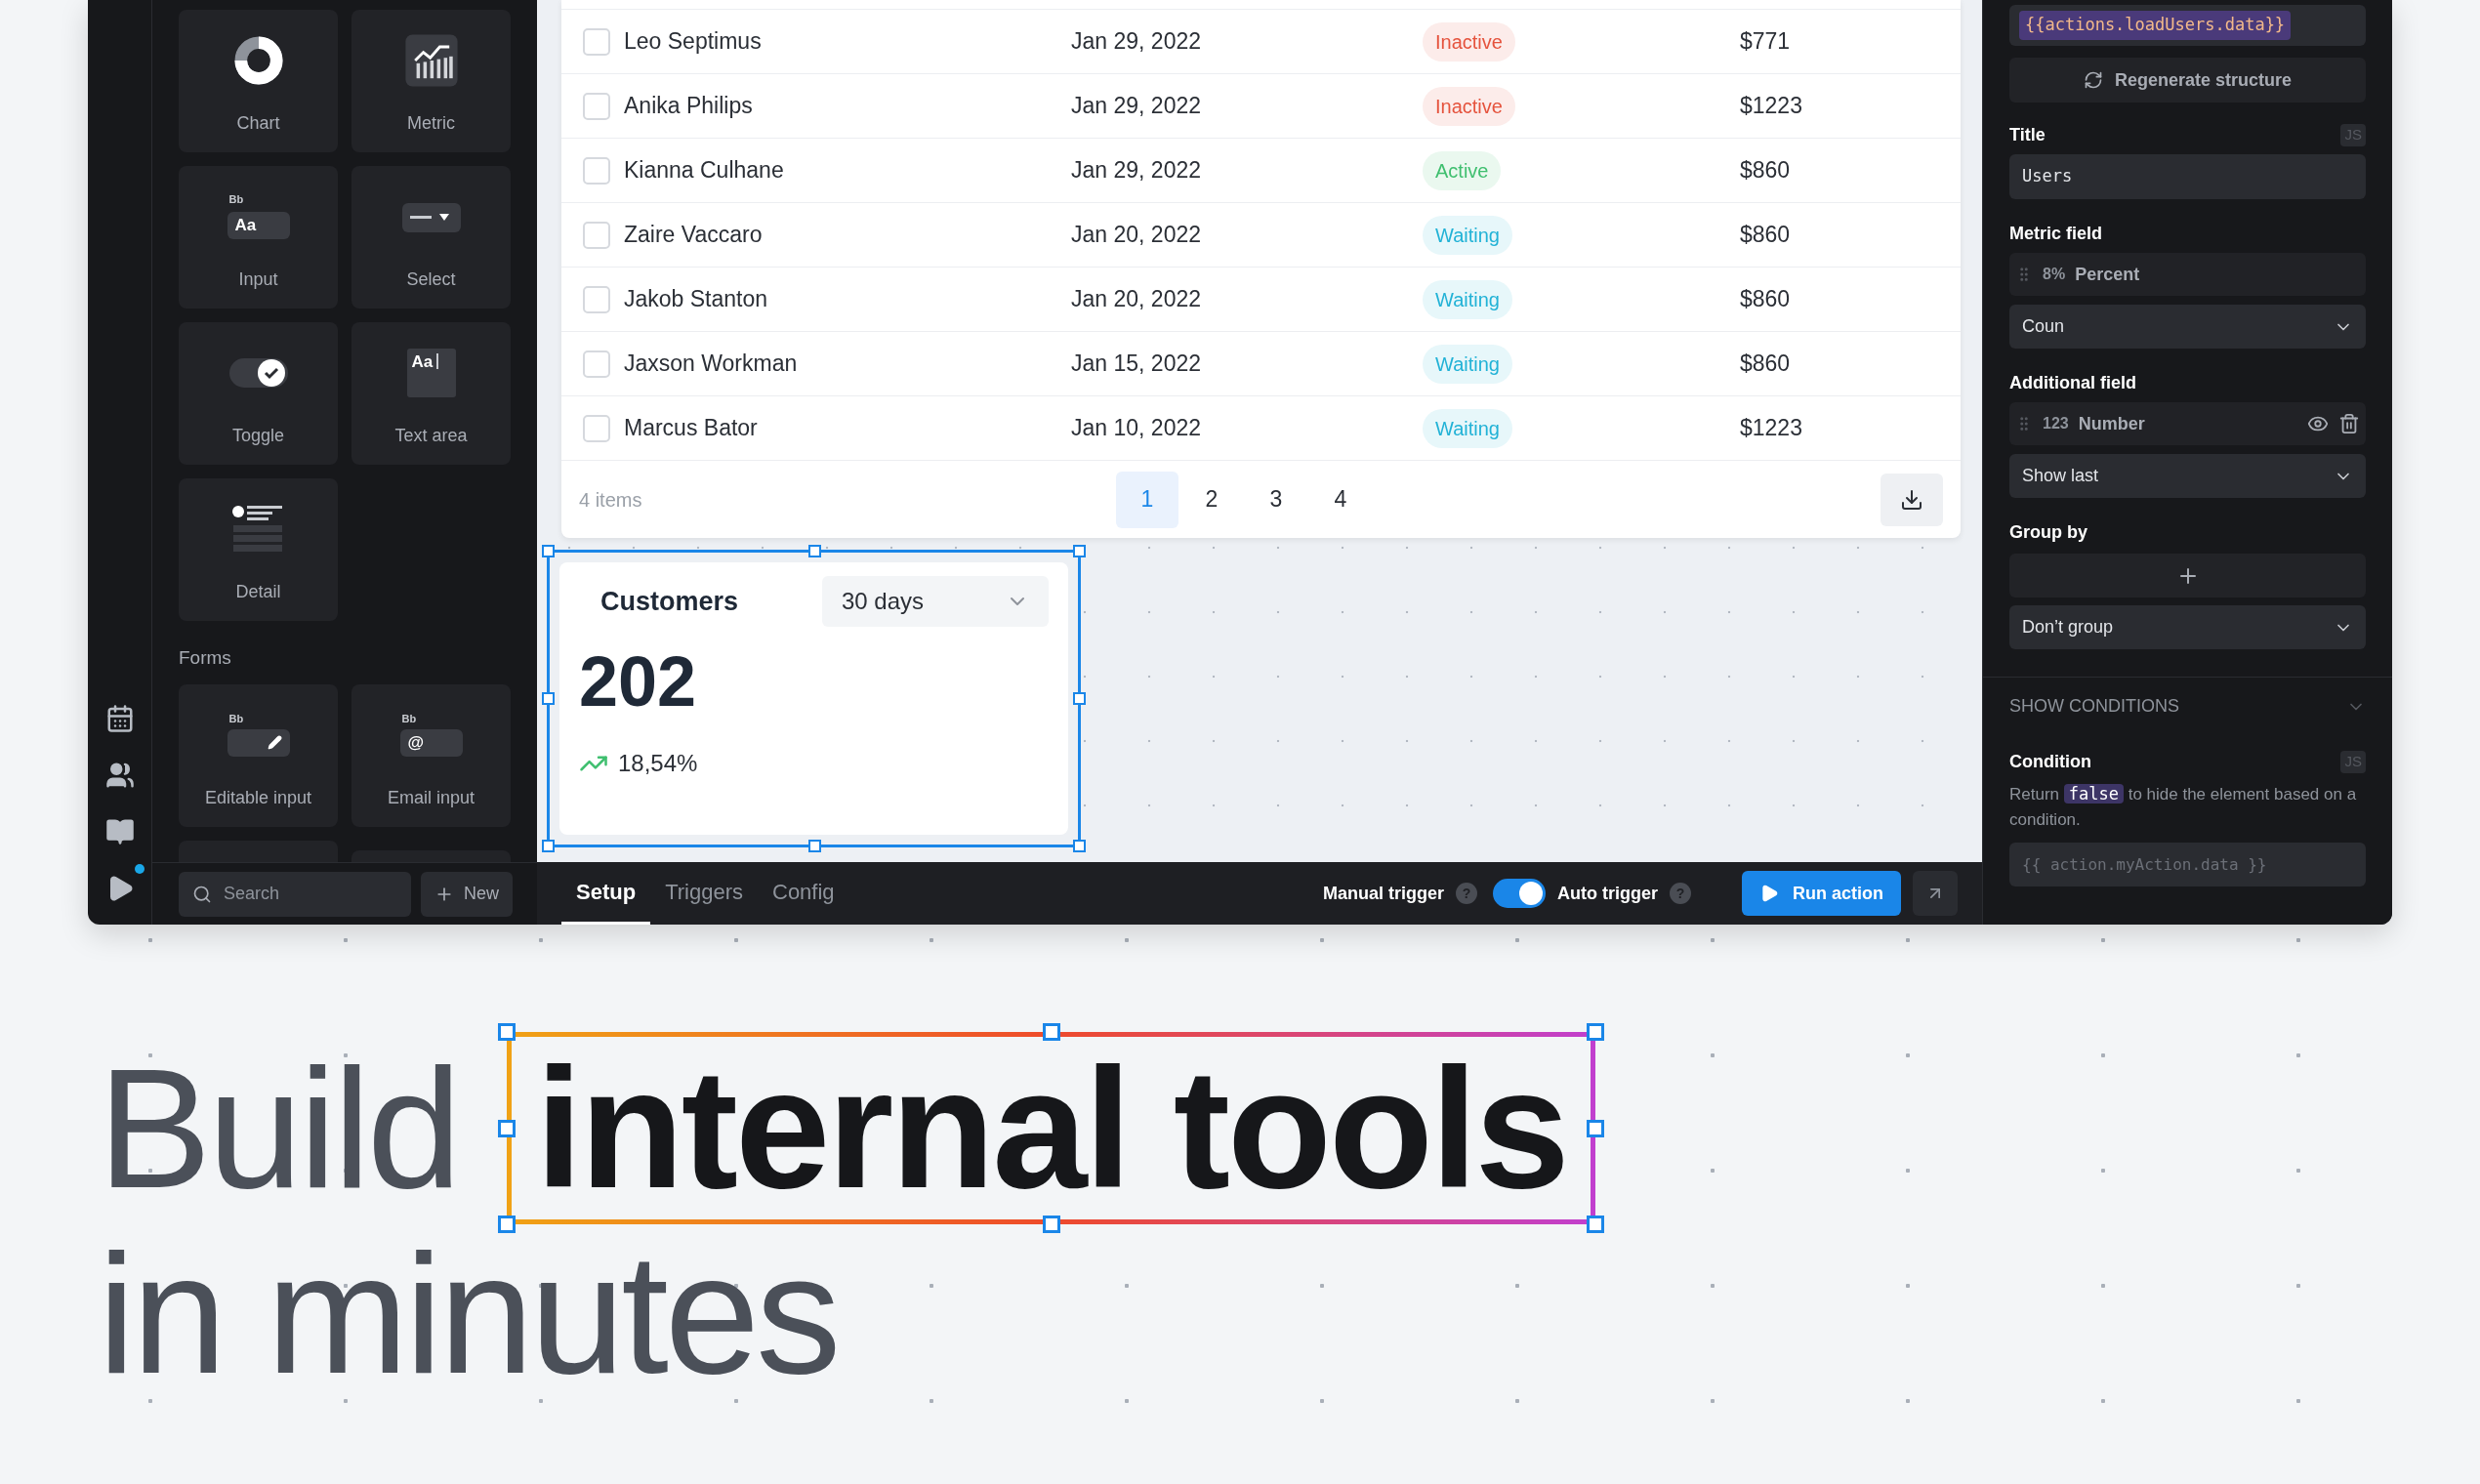 This screenshot has width=2480, height=1484. I want to click on code-field: {{actions.loadUsers.data}}, so click(2187, 26).